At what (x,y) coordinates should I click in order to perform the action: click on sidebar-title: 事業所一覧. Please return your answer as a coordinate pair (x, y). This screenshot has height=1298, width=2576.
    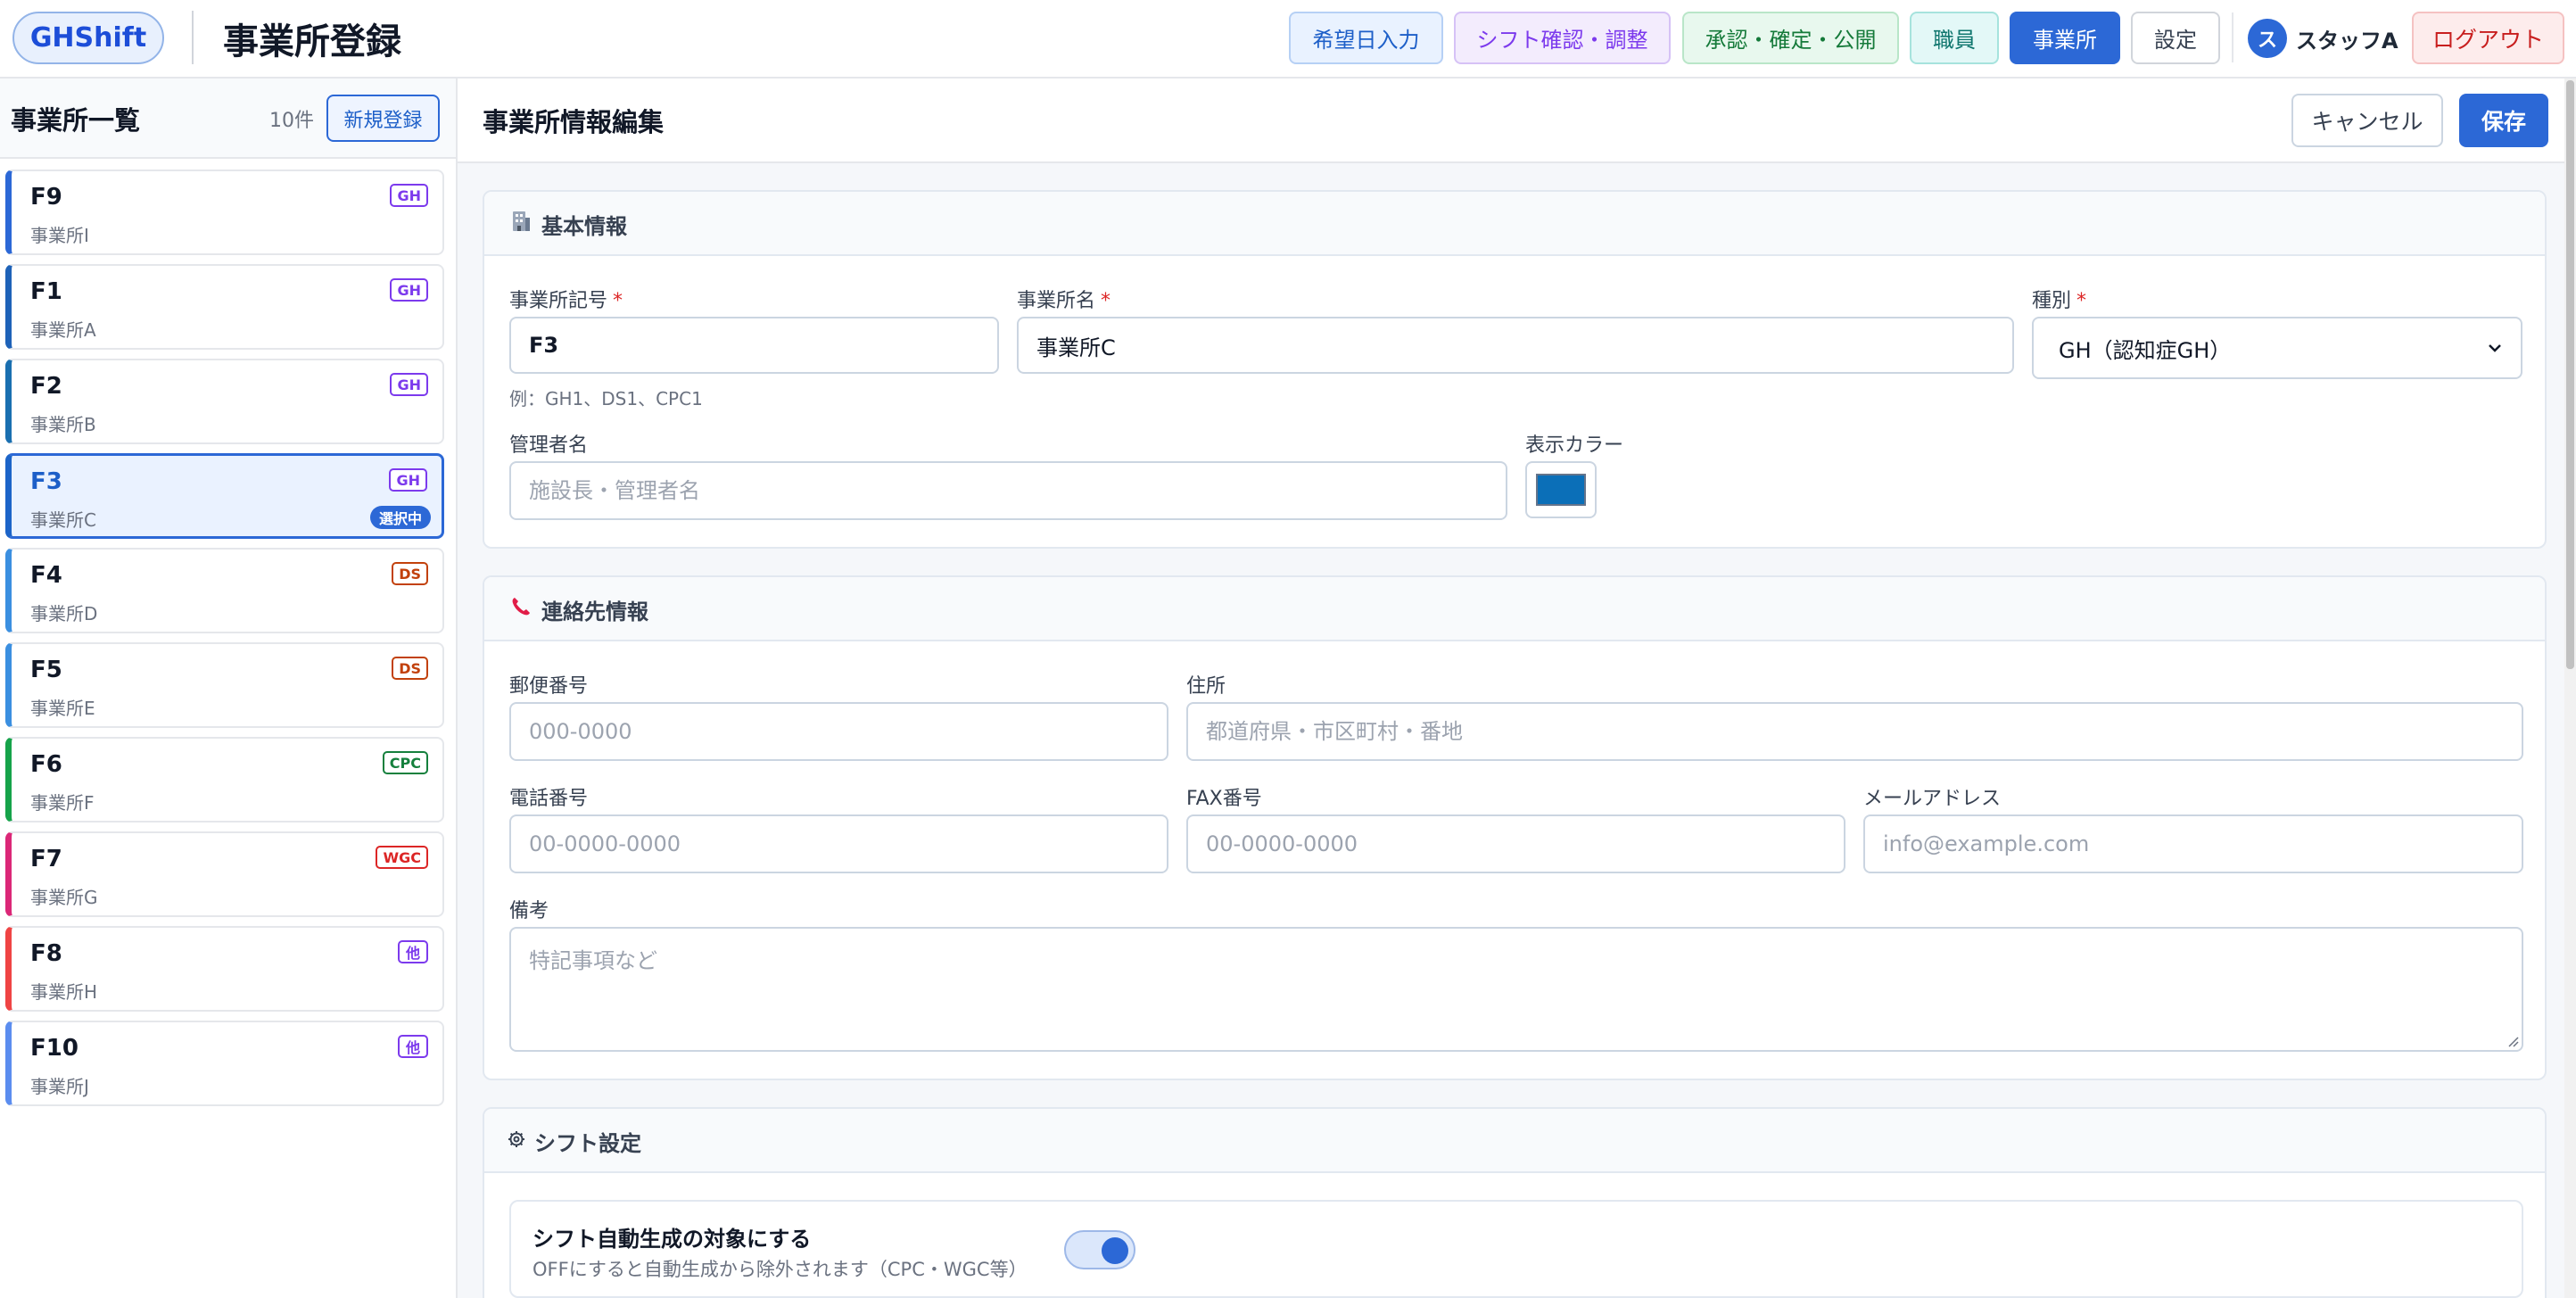
    Looking at the image, I should click on (76, 120).